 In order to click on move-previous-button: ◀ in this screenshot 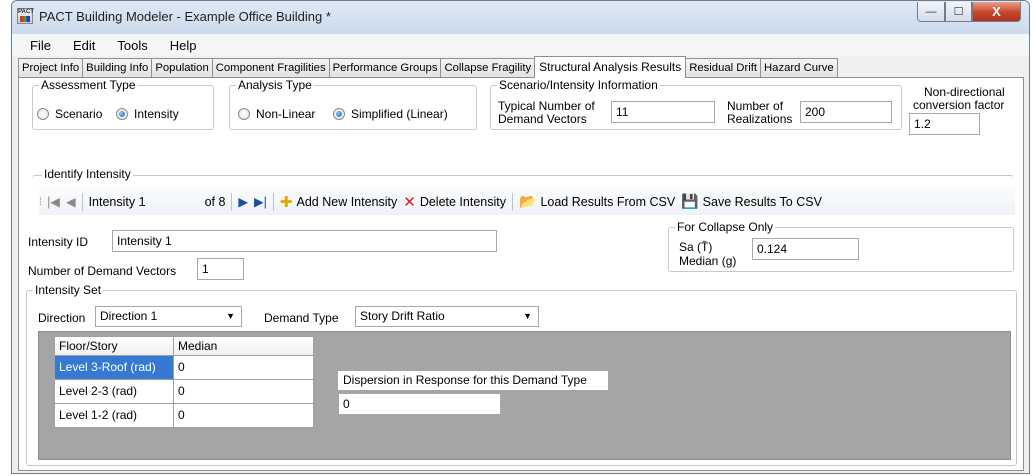, I will do `click(71, 201)`.